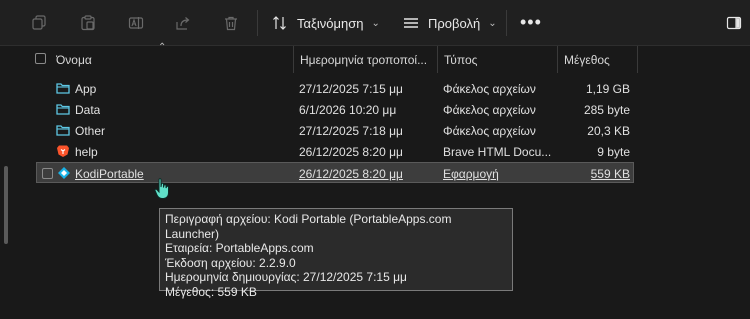 The height and width of the screenshot is (319, 750). What do you see at coordinates (88, 110) in the screenshot?
I see `file-name: Data` at bounding box center [88, 110].